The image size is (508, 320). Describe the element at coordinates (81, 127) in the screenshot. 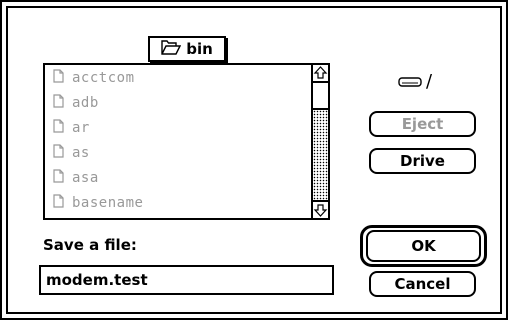

I see `list-item-name: ar` at that location.